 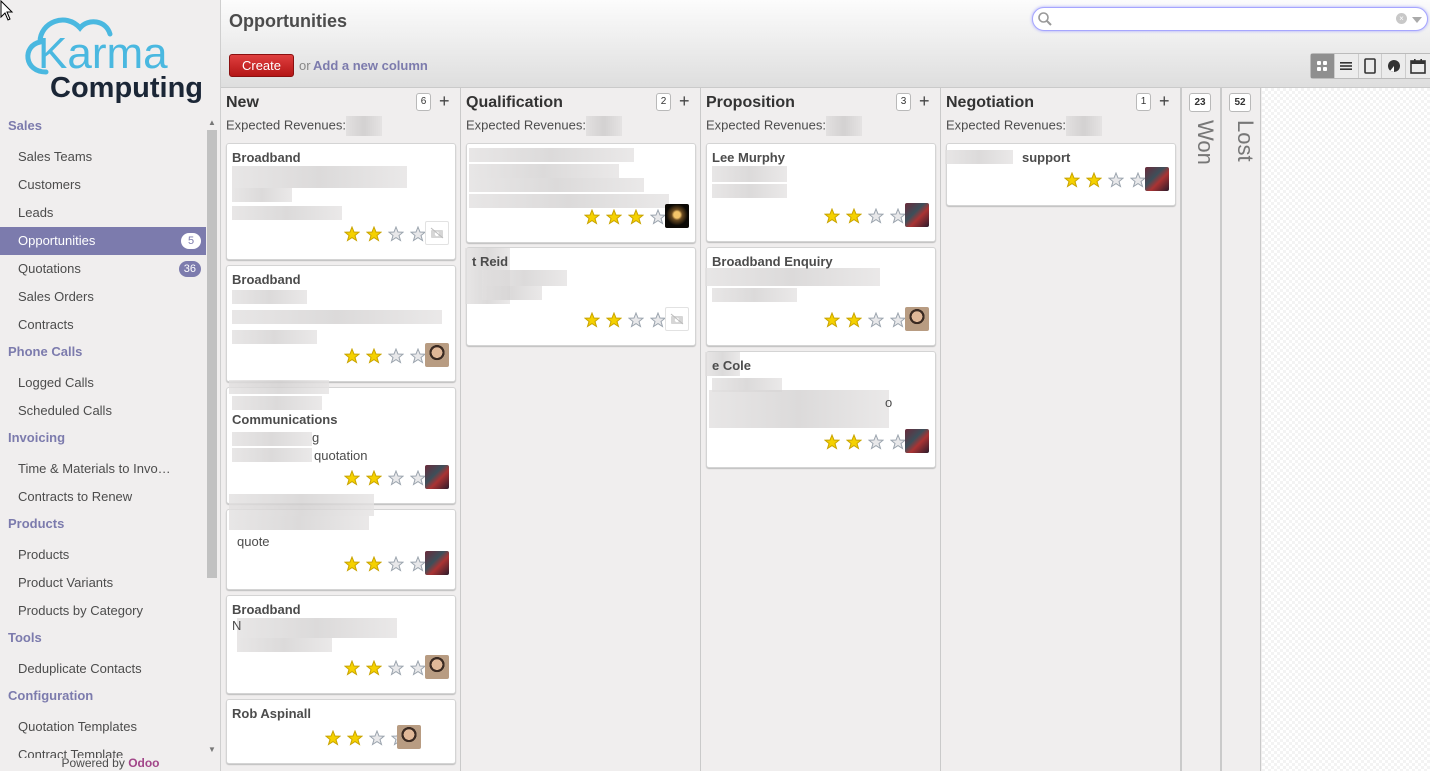 What do you see at coordinates (212, 122) in the screenshot?
I see `scroll-up-icon: ▲` at bounding box center [212, 122].